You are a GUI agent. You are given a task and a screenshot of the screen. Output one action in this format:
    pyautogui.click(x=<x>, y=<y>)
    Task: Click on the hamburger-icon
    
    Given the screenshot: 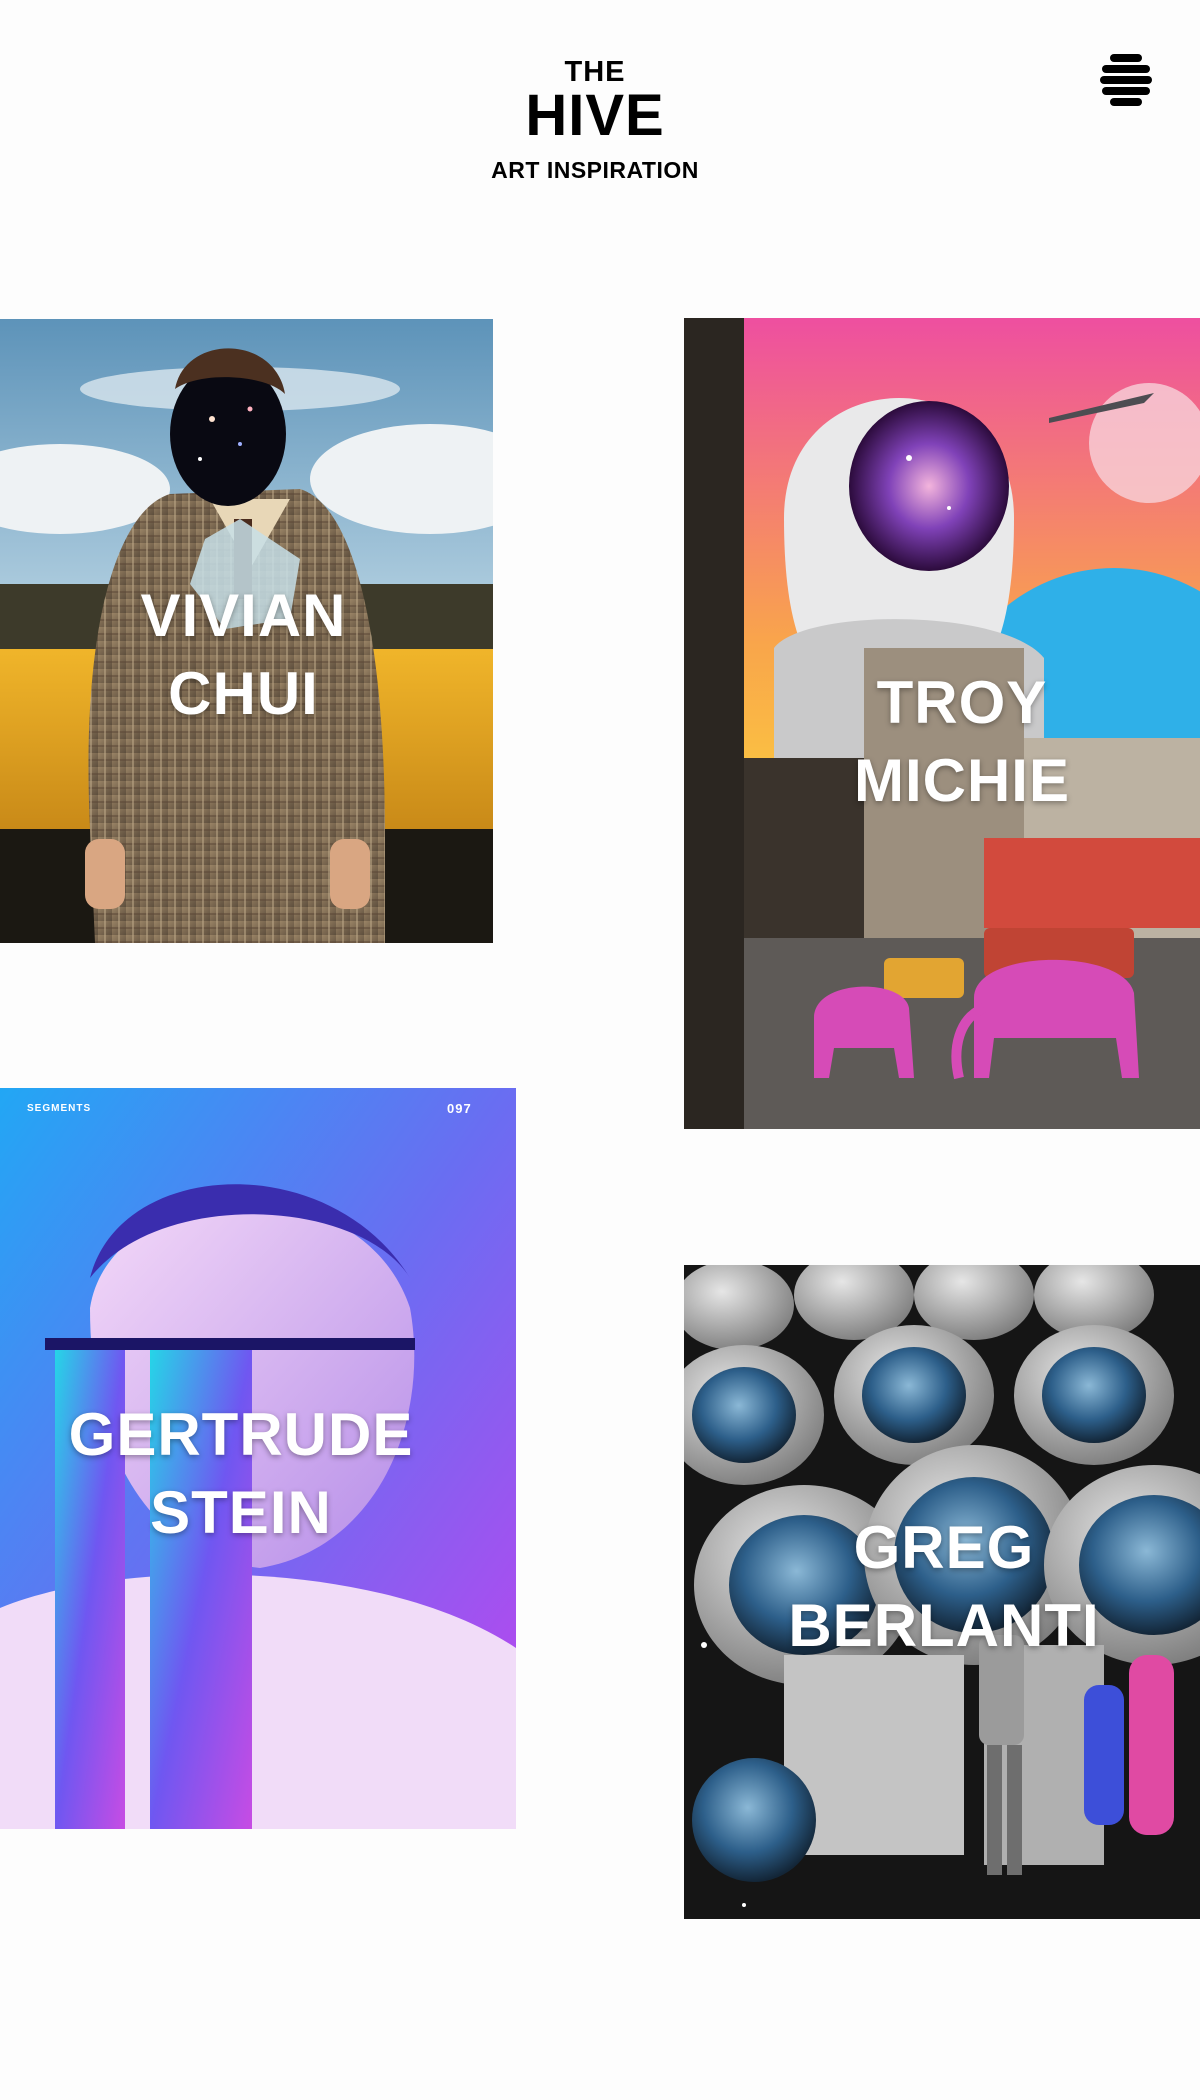 What is the action you would take?
    pyautogui.click(x=1126, y=80)
    